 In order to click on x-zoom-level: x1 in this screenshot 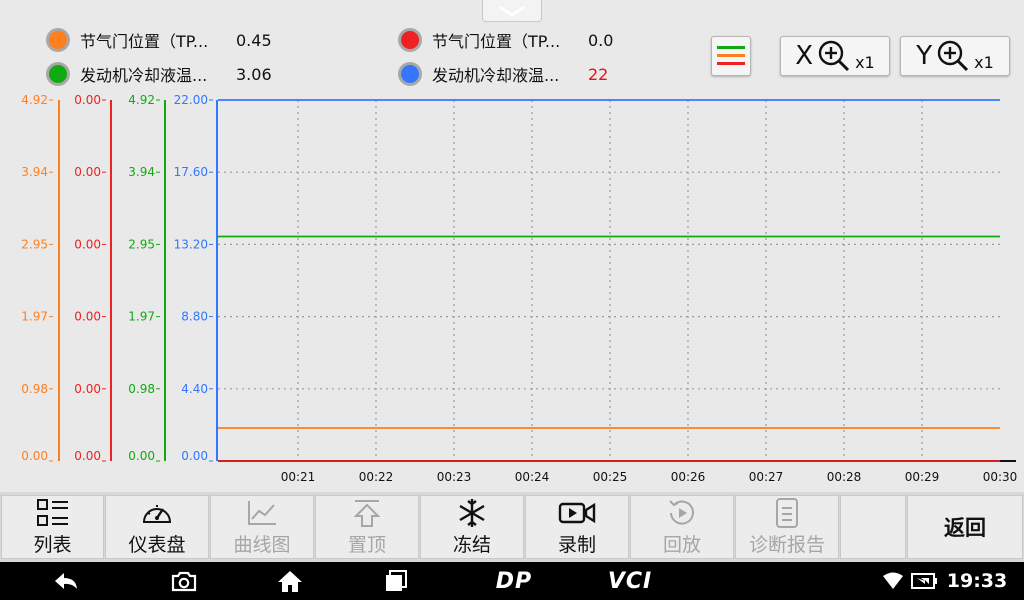, I will do `click(865, 62)`.